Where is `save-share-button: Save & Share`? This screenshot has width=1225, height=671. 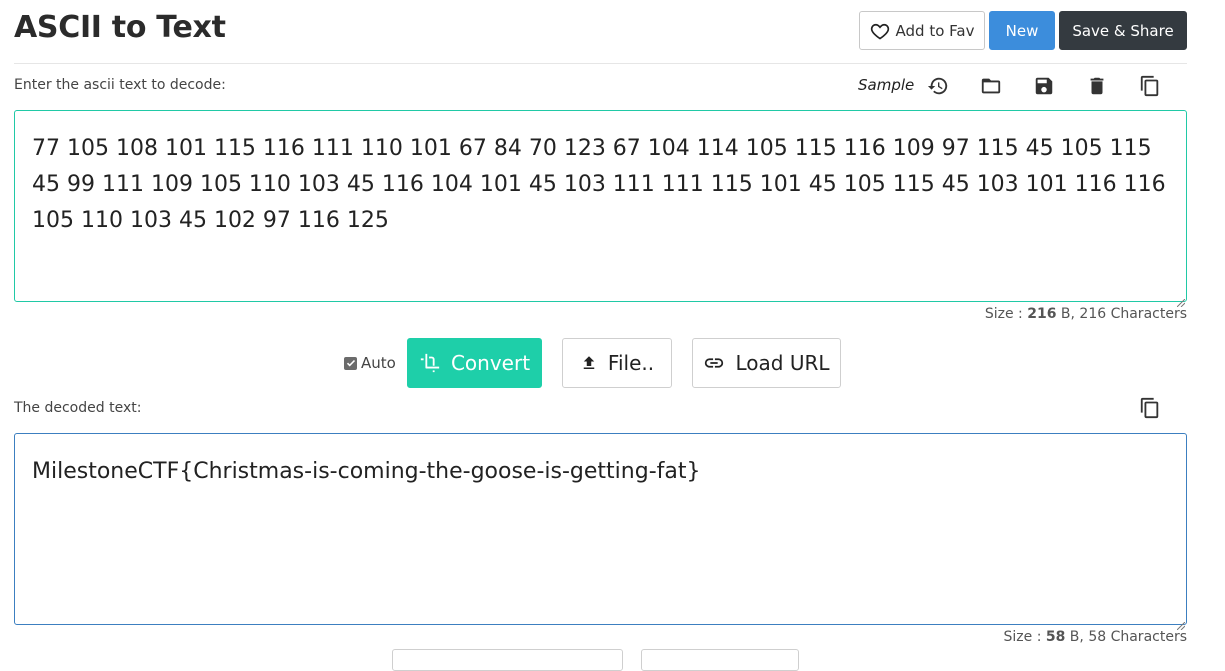
save-share-button: Save & Share is located at coordinates (1123, 30).